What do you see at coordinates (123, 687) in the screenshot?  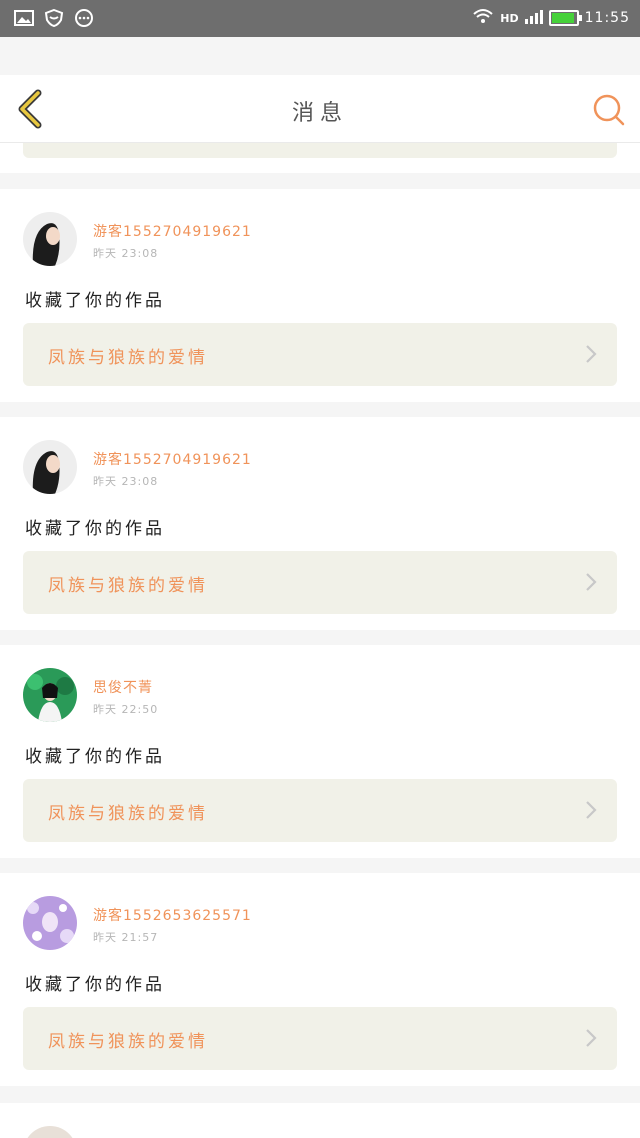 I see `username: 思俊不菁` at bounding box center [123, 687].